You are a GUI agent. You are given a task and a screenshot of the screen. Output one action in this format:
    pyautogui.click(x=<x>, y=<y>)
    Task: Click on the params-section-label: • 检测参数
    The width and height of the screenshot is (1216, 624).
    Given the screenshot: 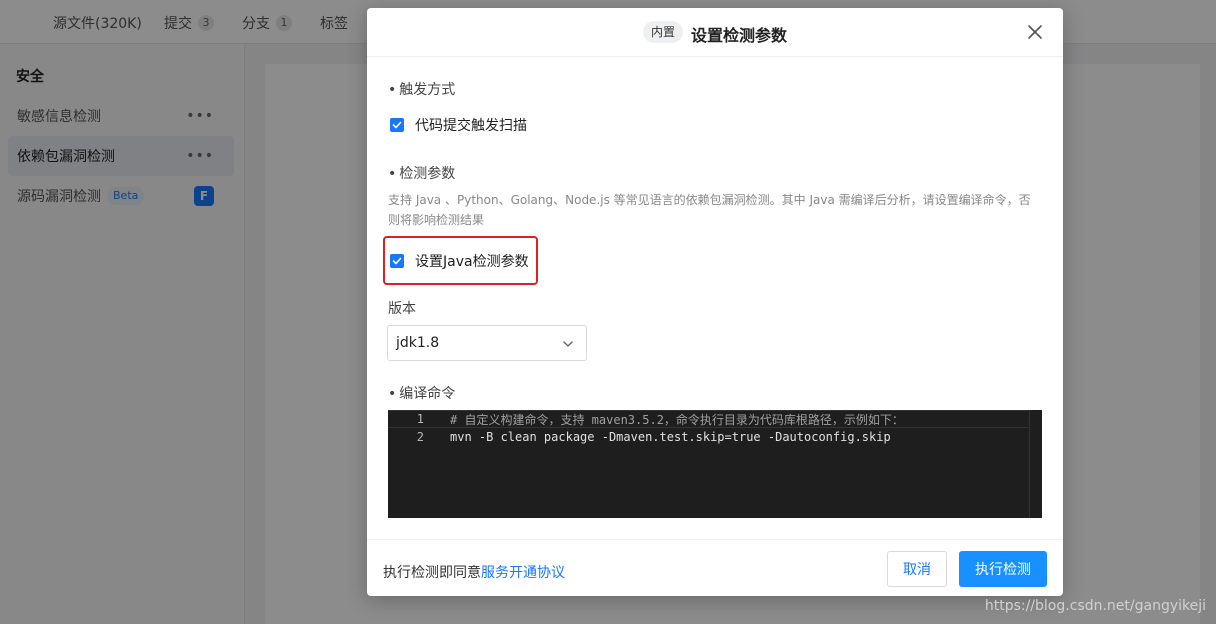 What is the action you would take?
    pyautogui.click(x=422, y=174)
    